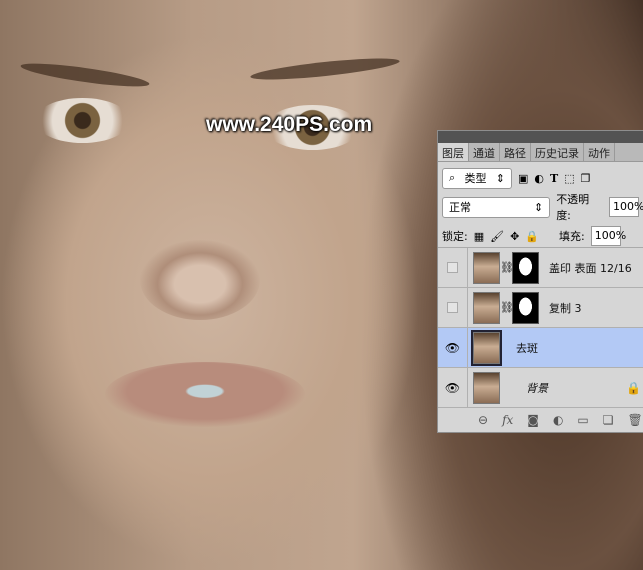 The width and height of the screenshot is (643, 570). Describe the element at coordinates (590, 268) in the screenshot. I see `layer-name: 盖印 表面 12/16` at that location.